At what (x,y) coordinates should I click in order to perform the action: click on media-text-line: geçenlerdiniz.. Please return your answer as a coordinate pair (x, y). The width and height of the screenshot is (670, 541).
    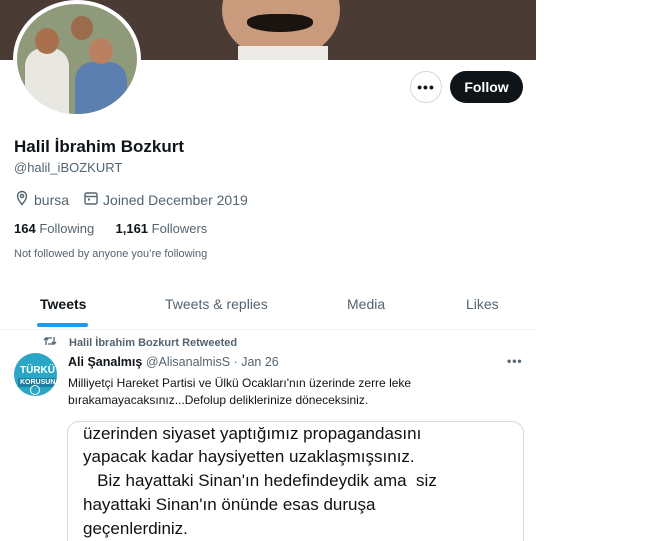
    Looking at the image, I should click on (135, 528).